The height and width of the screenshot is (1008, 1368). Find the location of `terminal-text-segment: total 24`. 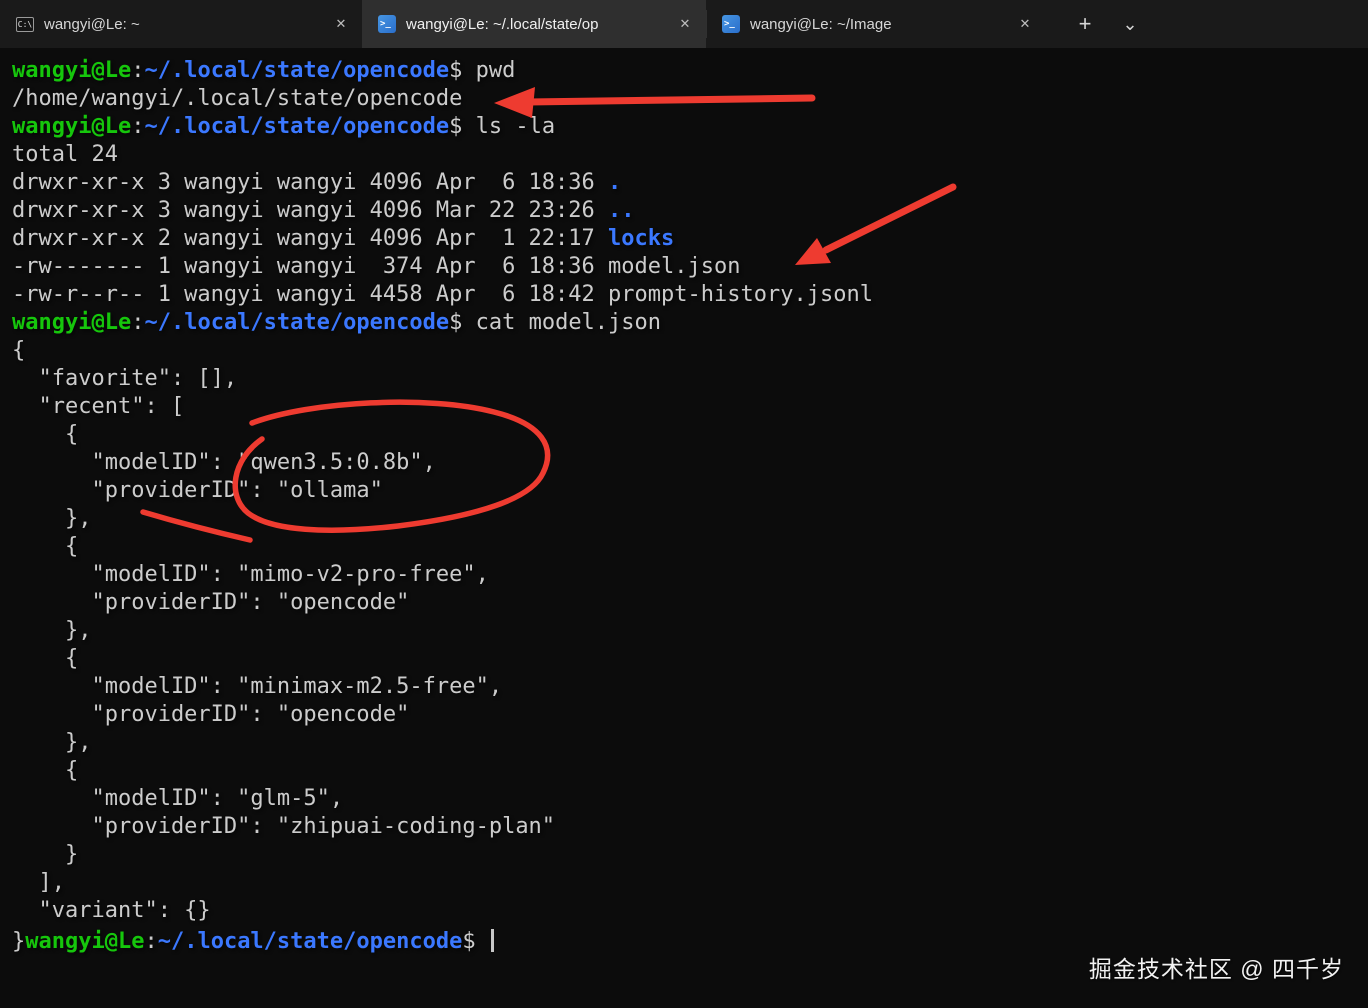

terminal-text-segment: total 24 is located at coordinates (65, 154).